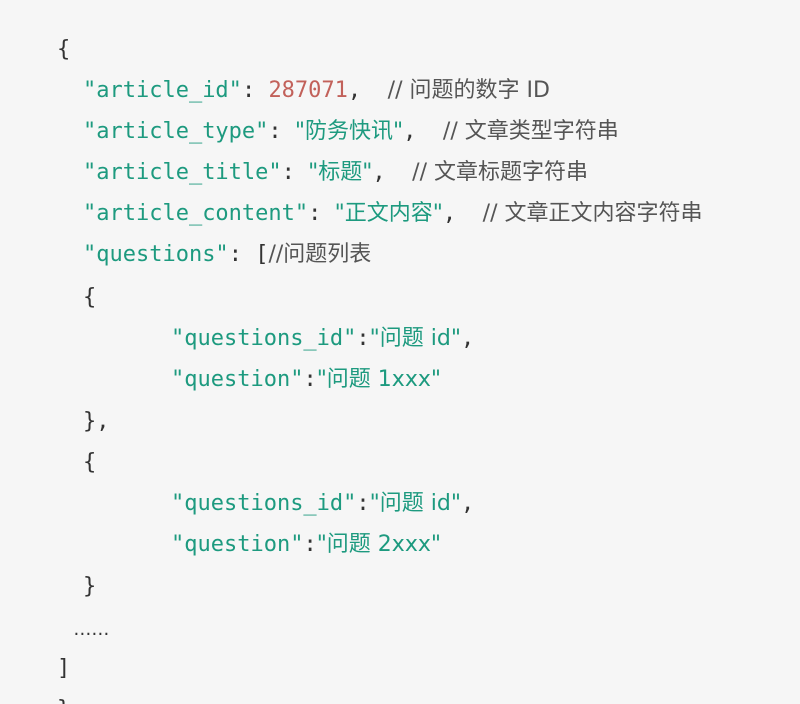 Image resolution: width=800 pixels, height=704 pixels. I want to click on code-line-questions: "questions": [//问题列表, so click(185, 238).